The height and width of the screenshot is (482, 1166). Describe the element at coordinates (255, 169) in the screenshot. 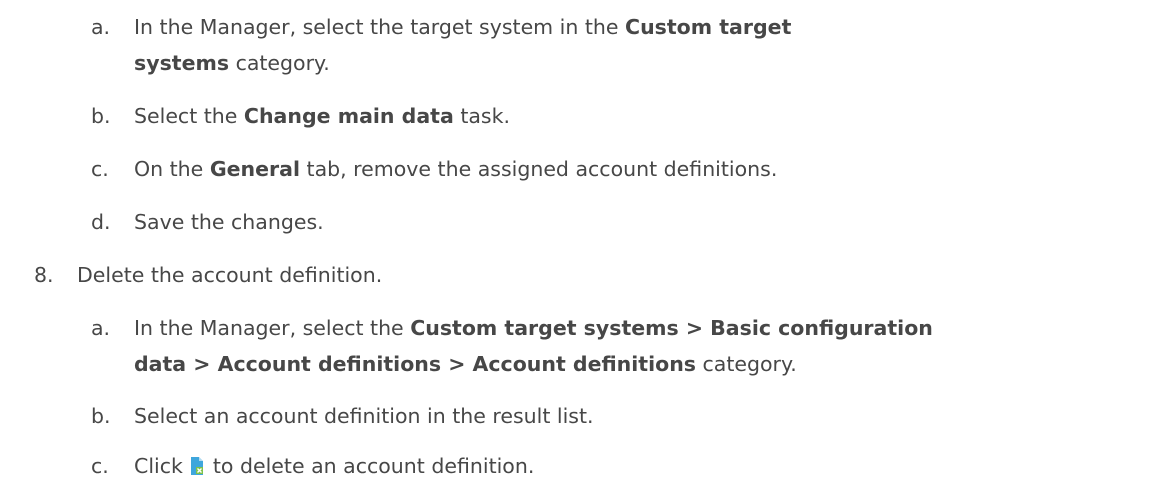

I see `tab-name: General` at that location.